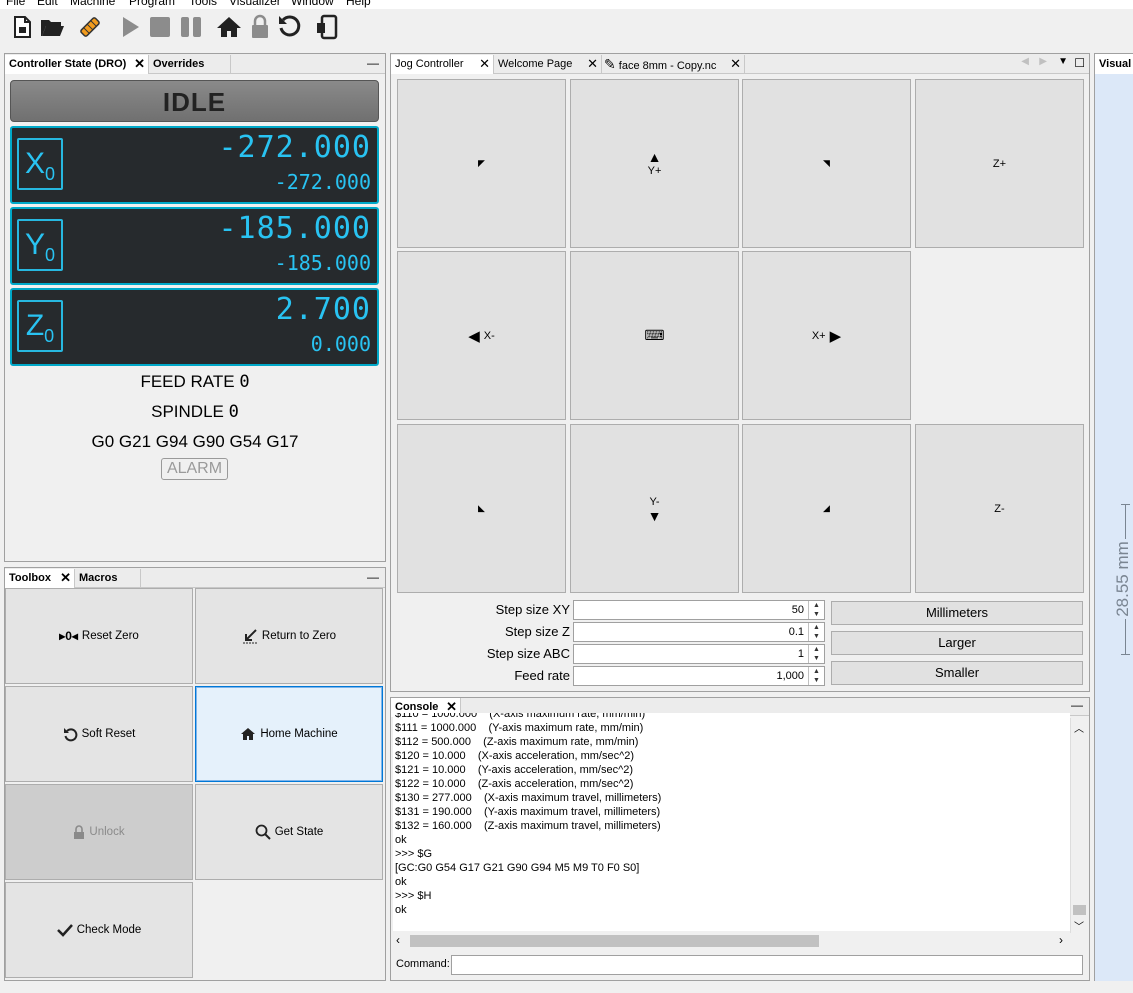 The height and width of the screenshot is (993, 1133). I want to click on jog-x-minus-y-plus-button: ◤, so click(481, 163).